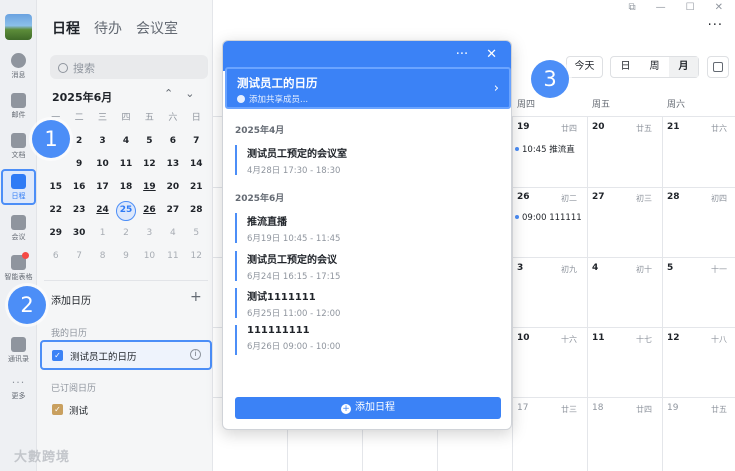 The height and width of the screenshot is (471, 735). I want to click on mini-calendar-day: 15, so click(55, 187).